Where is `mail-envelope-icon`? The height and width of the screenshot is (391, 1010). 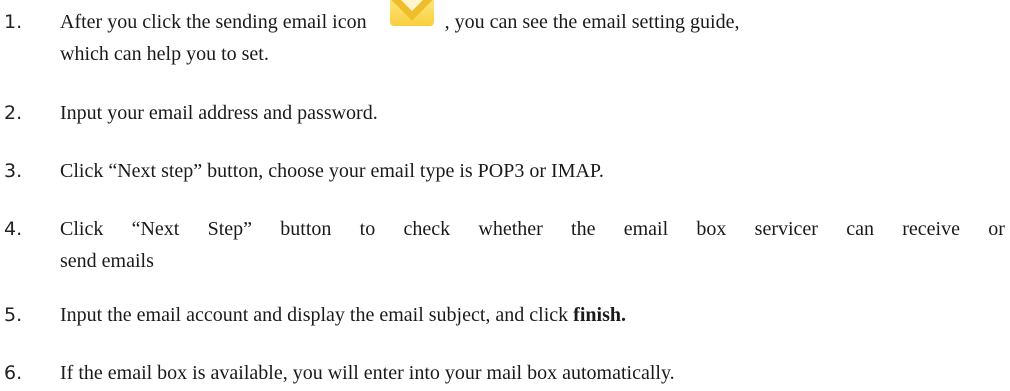 mail-envelope-icon is located at coordinates (409, 18).